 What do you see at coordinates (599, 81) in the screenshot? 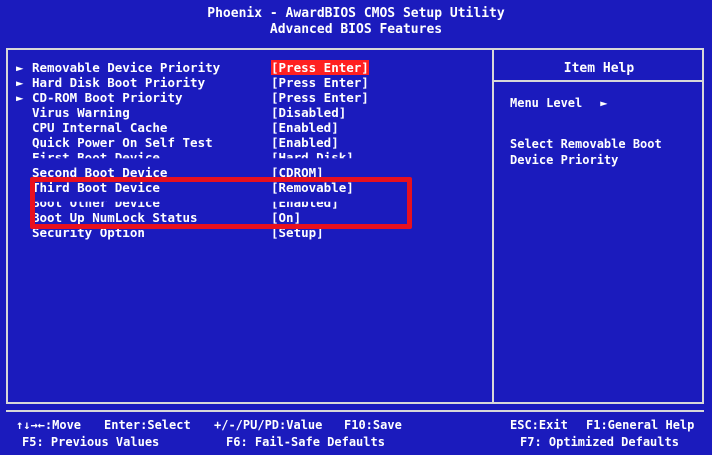
I see `help-header-divider` at bounding box center [599, 81].